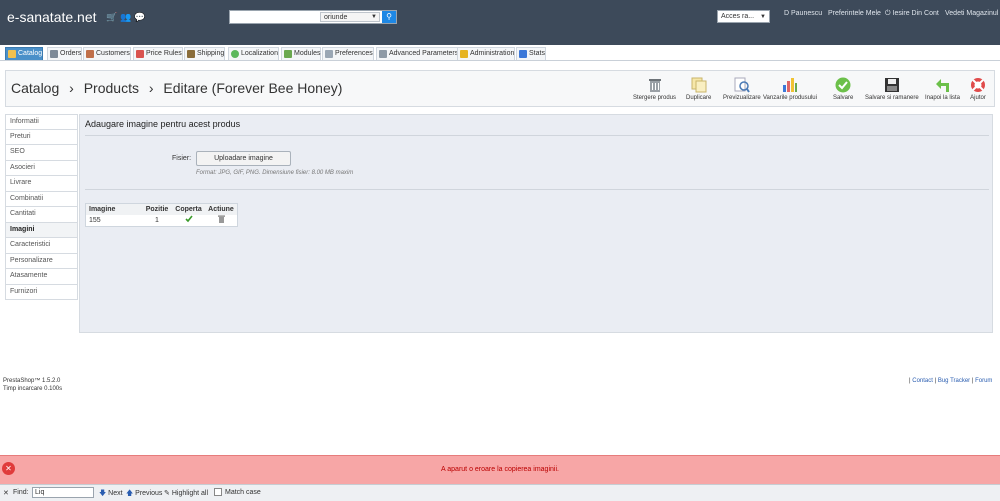 This screenshot has height=501, width=1000. Describe the element at coordinates (523, 54) in the screenshot. I see `stats-icon` at that location.